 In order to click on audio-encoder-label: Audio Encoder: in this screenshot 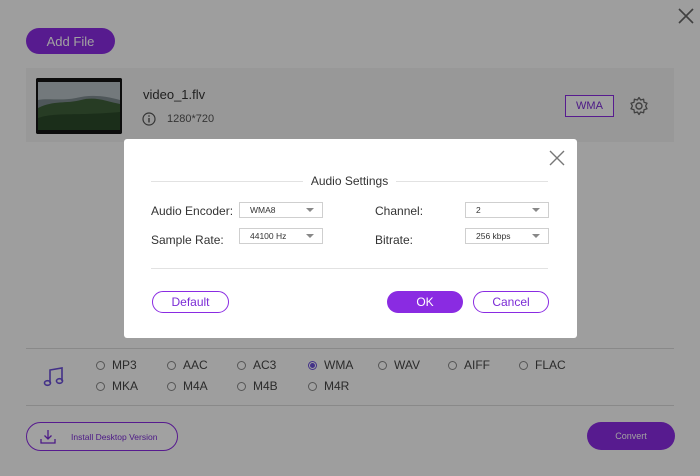, I will do `click(192, 211)`.